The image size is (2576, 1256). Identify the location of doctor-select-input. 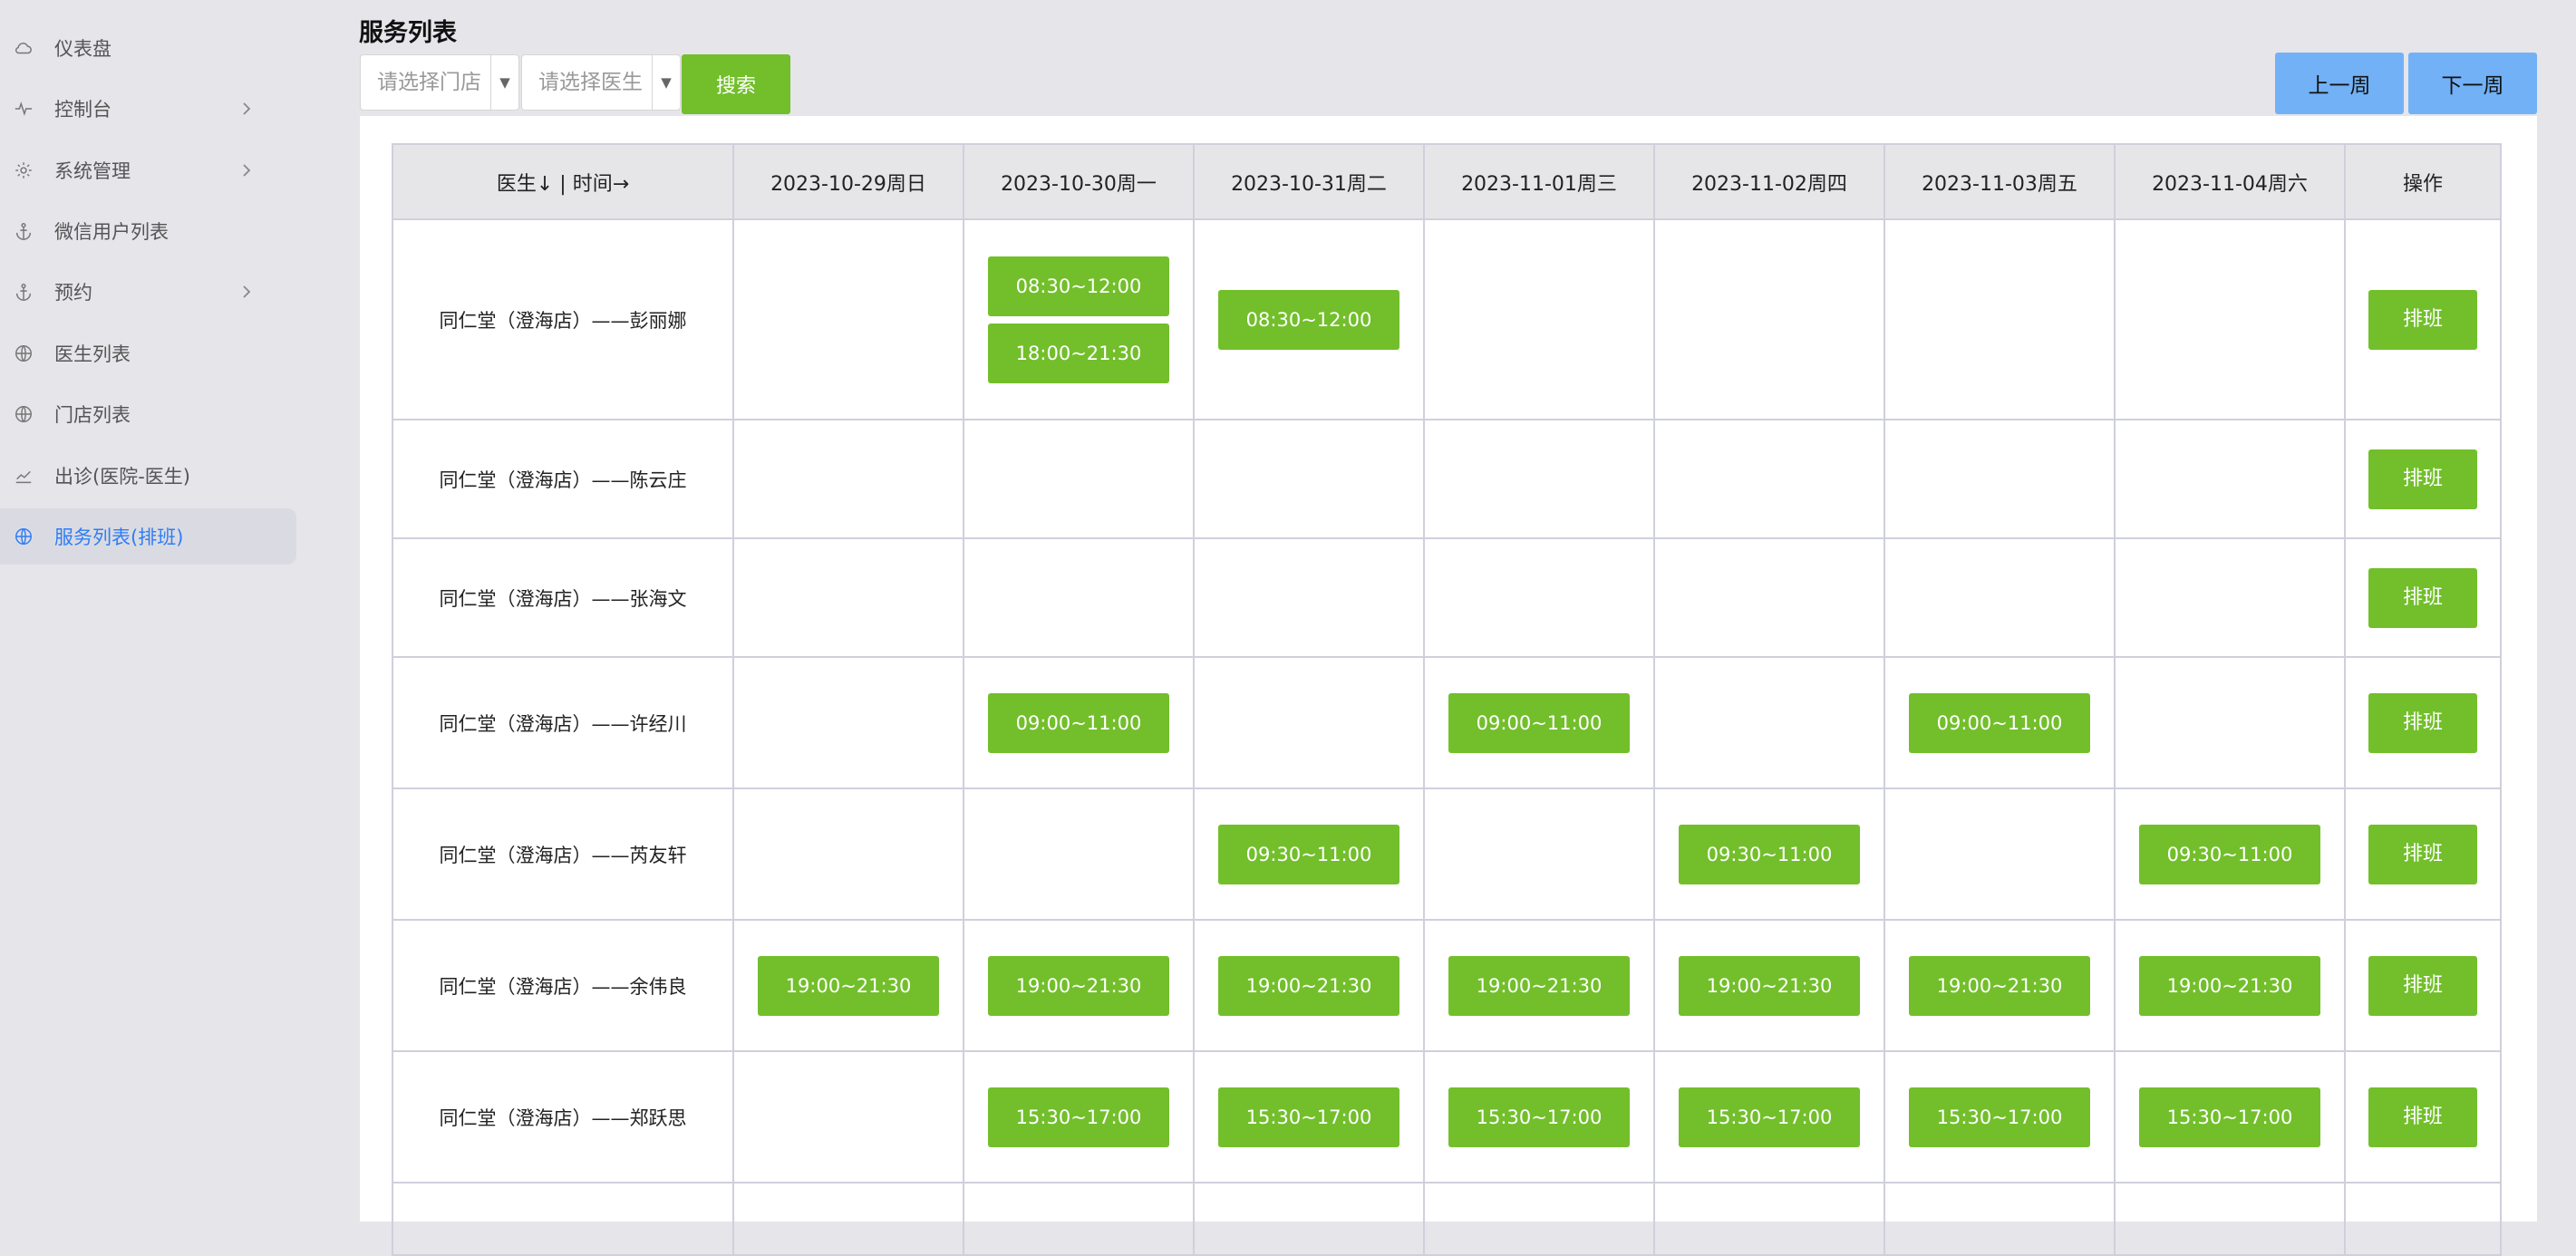
(594, 82).